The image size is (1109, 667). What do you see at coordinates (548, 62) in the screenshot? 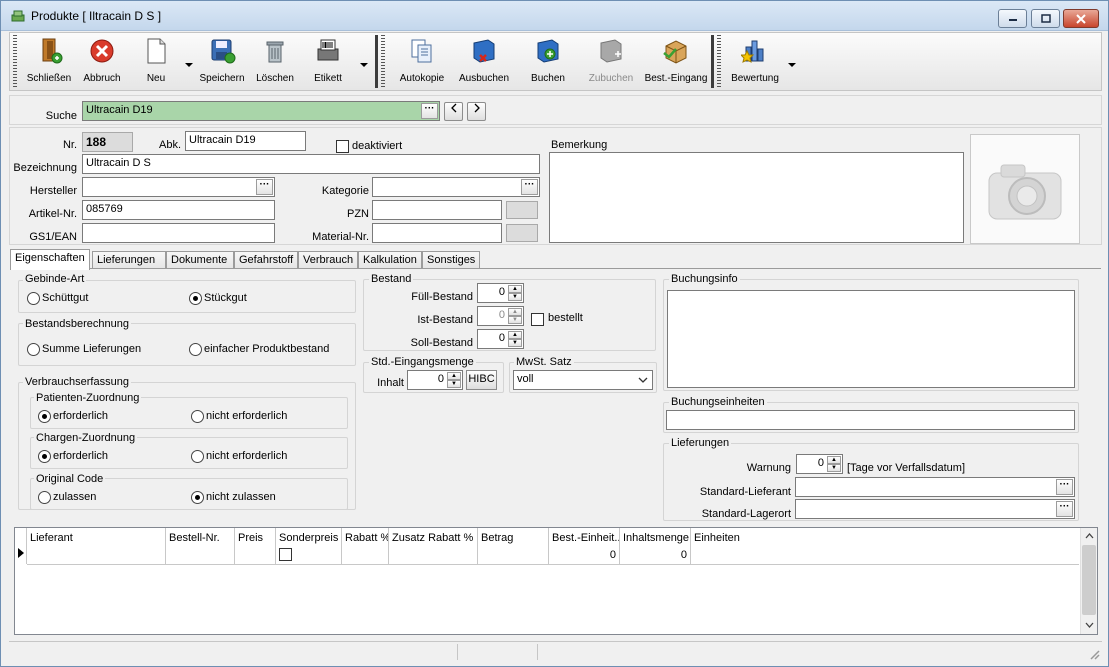
I see `book-button: Buchen` at bounding box center [548, 62].